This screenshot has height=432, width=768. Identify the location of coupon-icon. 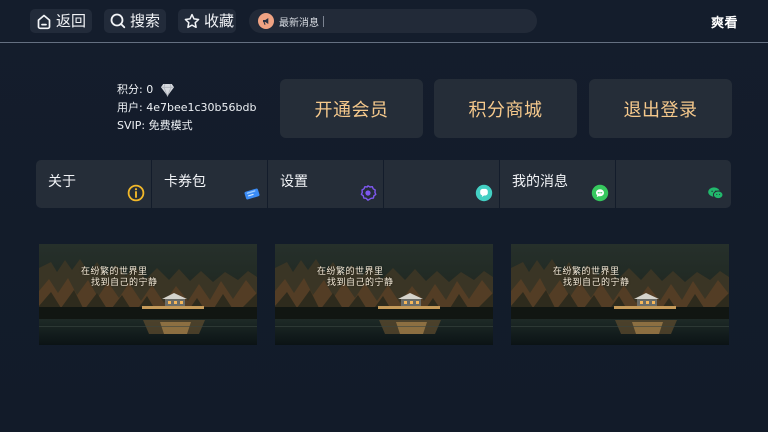
(252, 193).